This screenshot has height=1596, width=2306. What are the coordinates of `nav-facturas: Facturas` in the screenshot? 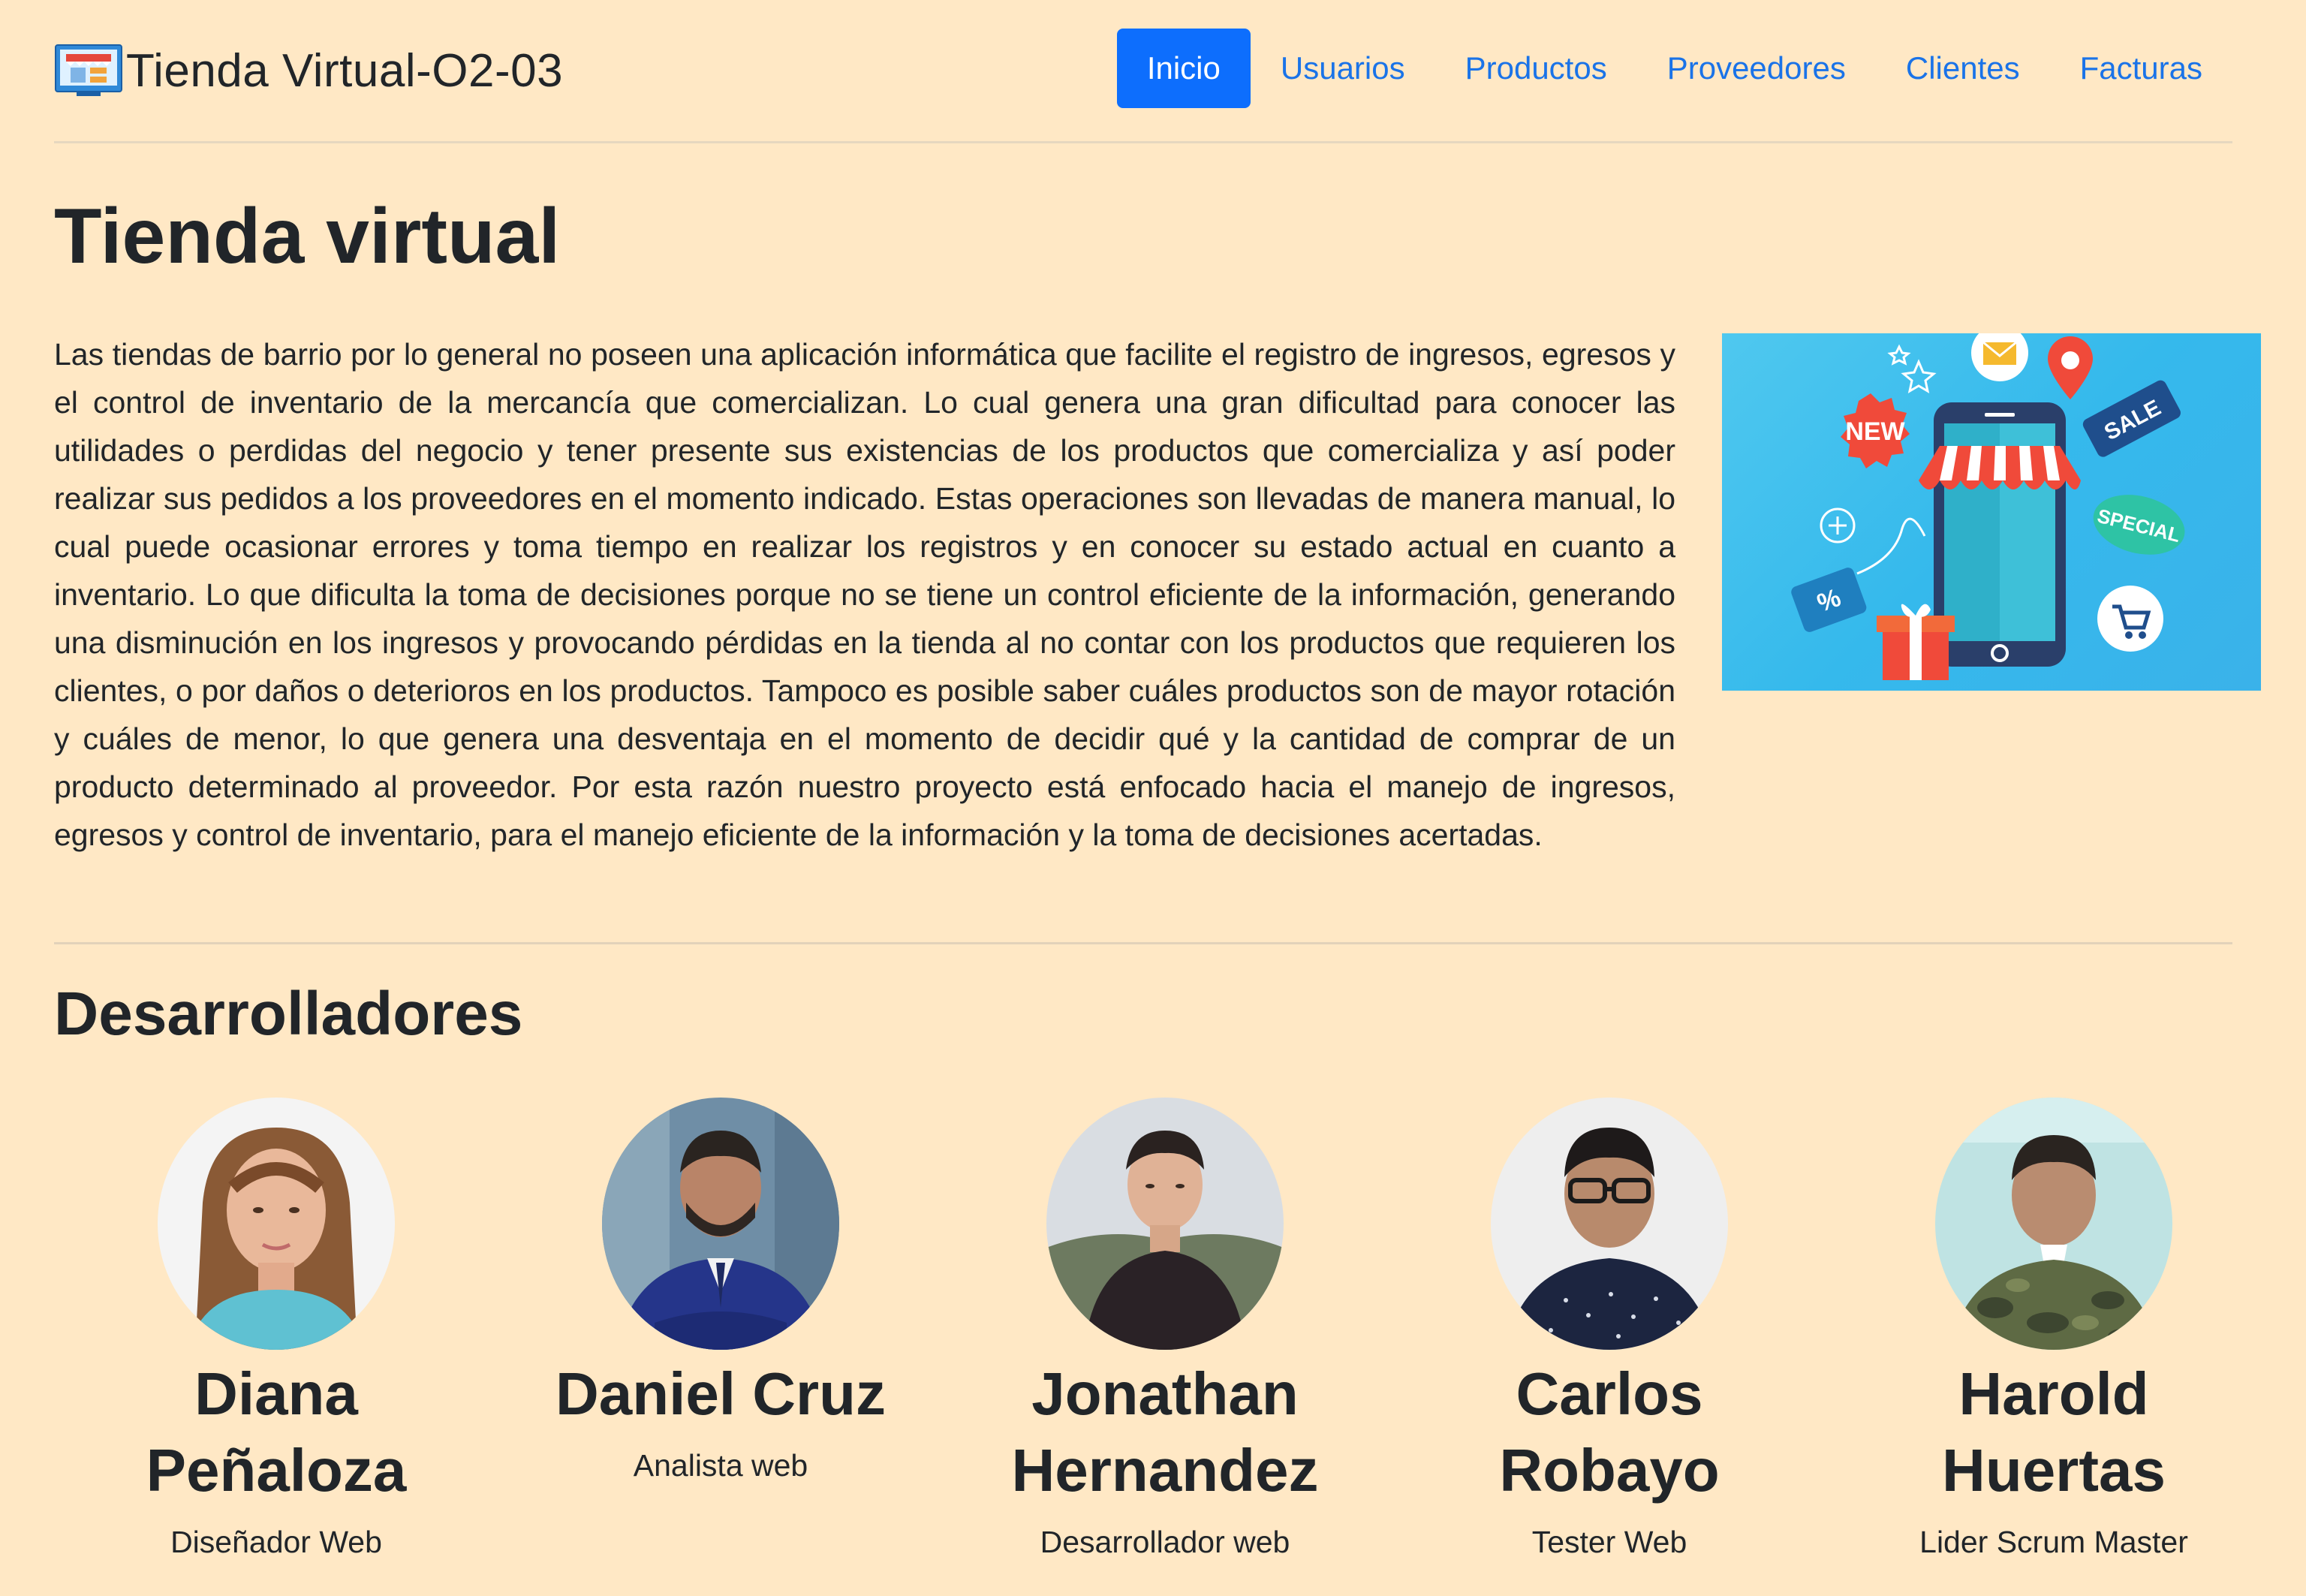 It's located at (2141, 68).